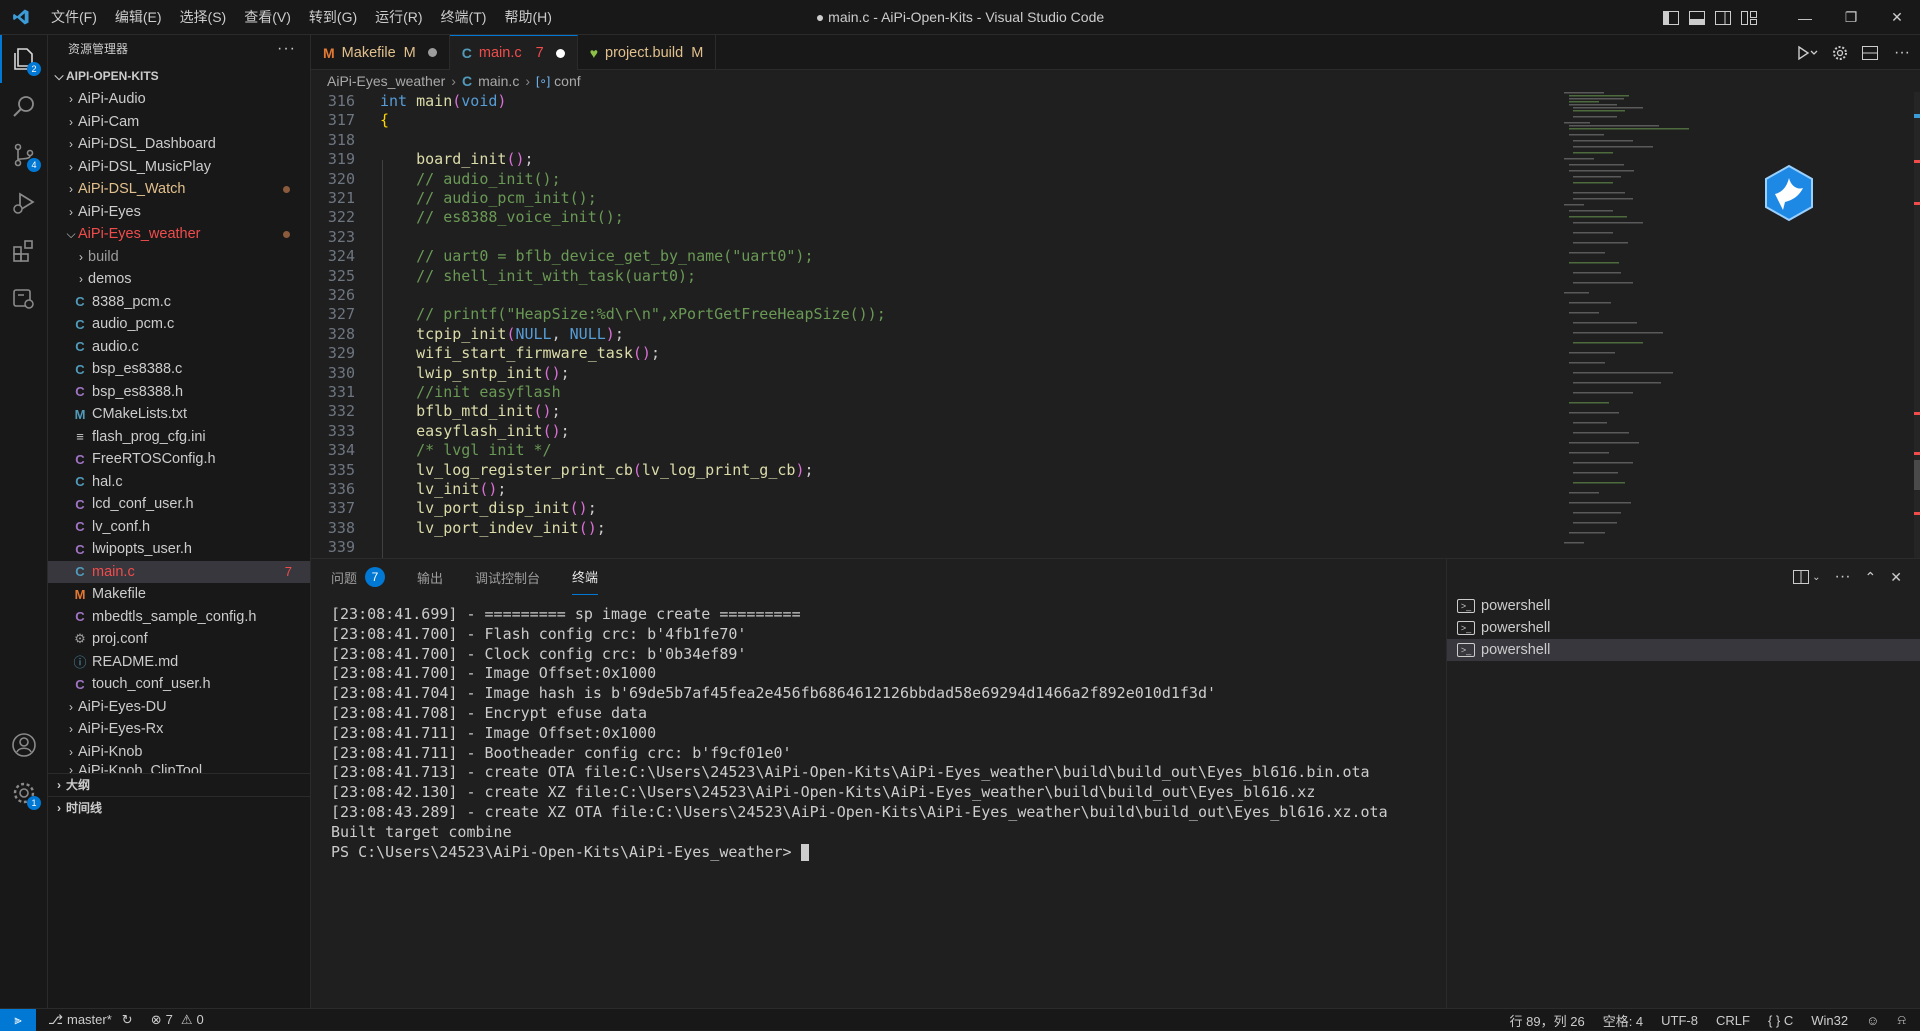  What do you see at coordinates (179, 279) in the screenshot?
I see `tree-item-folder: › demos` at bounding box center [179, 279].